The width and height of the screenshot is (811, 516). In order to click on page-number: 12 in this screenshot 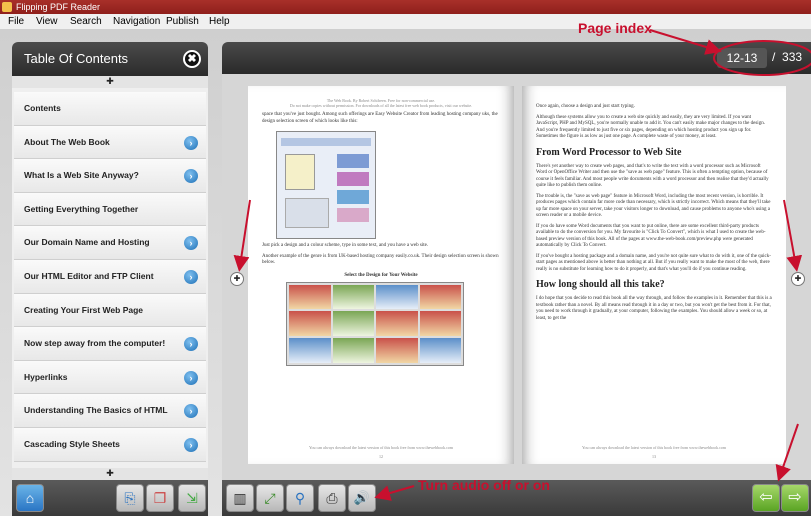, I will do `click(381, 456)`.